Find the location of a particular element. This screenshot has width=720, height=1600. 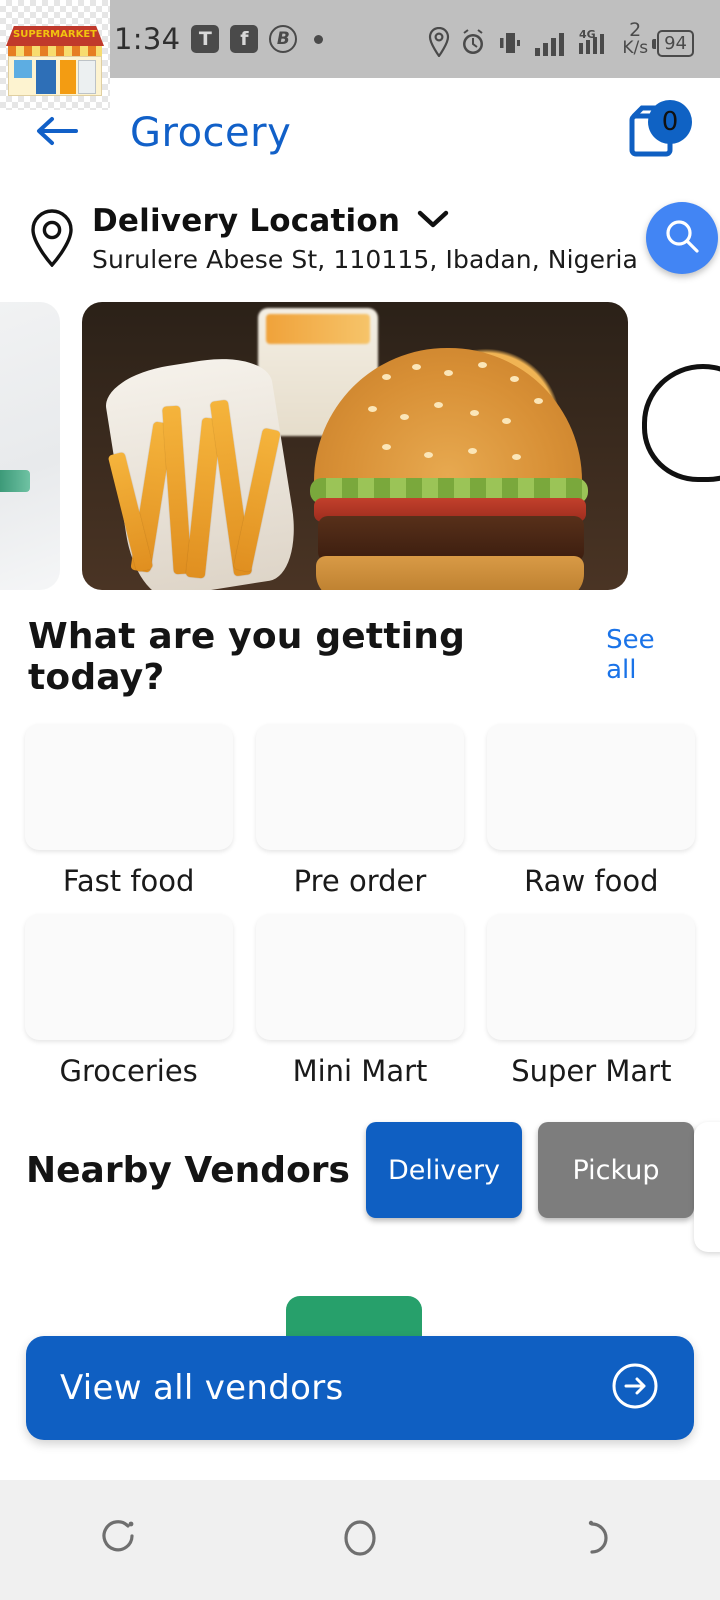

status-bar-clock: 1:34 is located at coordinates (147, 39).